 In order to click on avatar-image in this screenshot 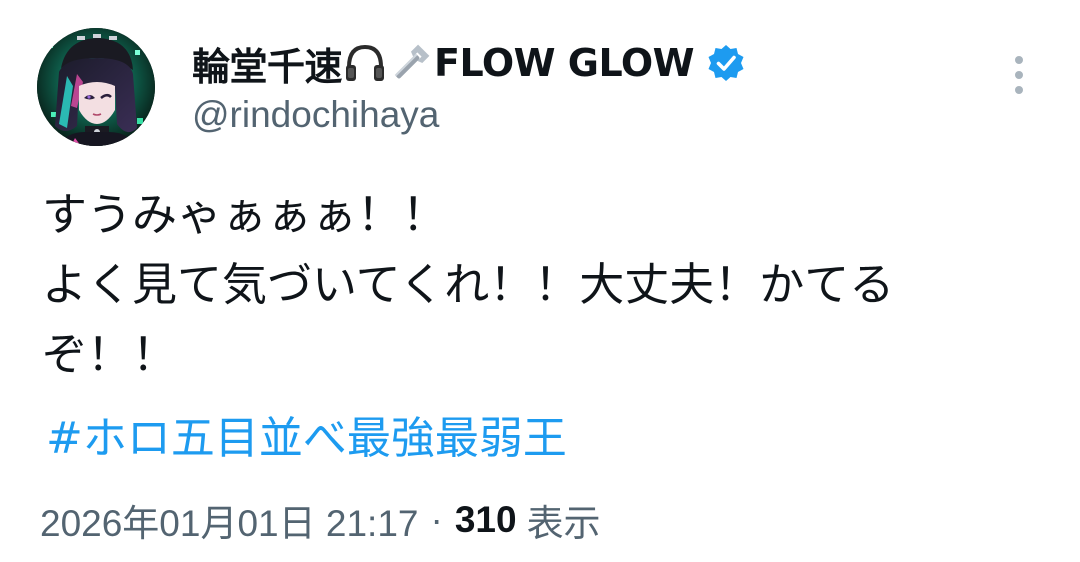, I will do `click(96, 87)`.